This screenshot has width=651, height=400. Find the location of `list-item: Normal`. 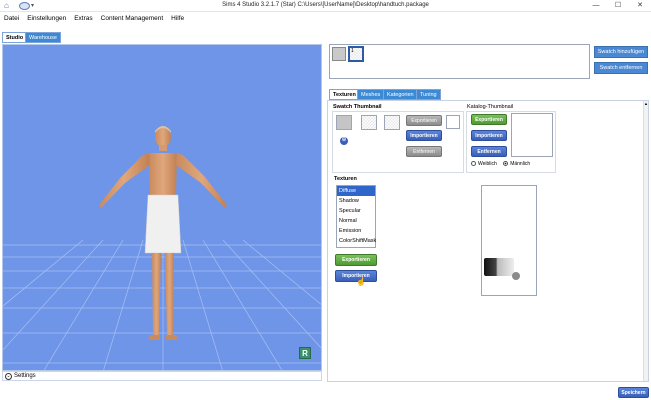

list-item: Normal is located at coordinates (356, 221).